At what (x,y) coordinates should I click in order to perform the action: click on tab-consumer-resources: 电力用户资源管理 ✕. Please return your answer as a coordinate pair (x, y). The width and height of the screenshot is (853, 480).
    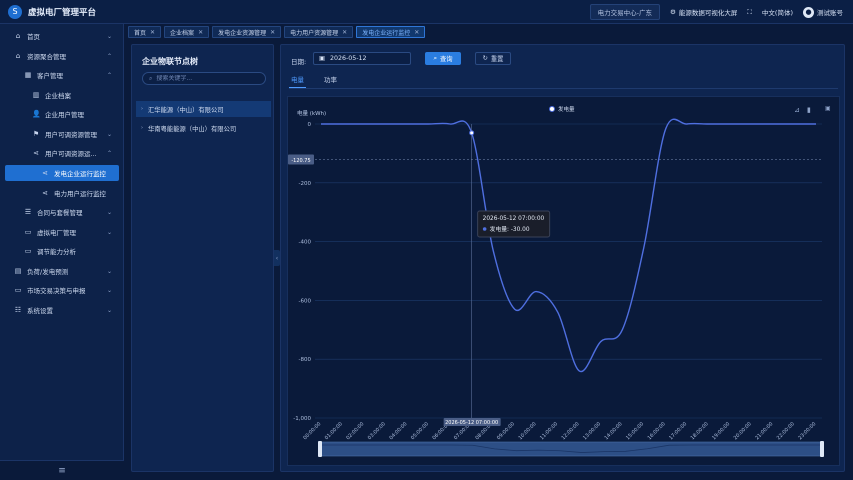
    Looking at the image, I should click on (319, 32).